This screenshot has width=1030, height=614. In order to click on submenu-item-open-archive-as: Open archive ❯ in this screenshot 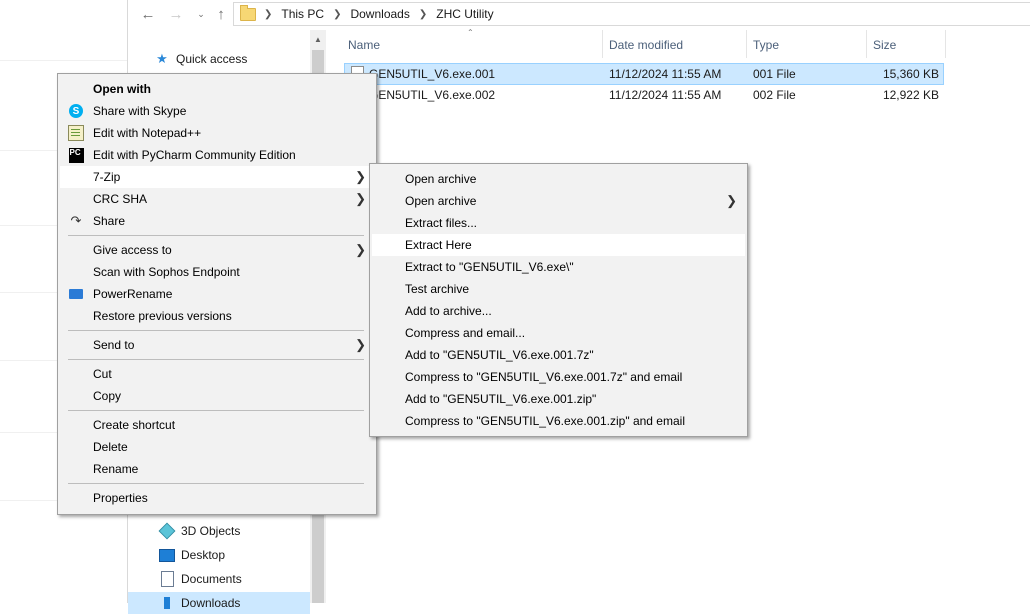, I will do `click(558, 201)`.